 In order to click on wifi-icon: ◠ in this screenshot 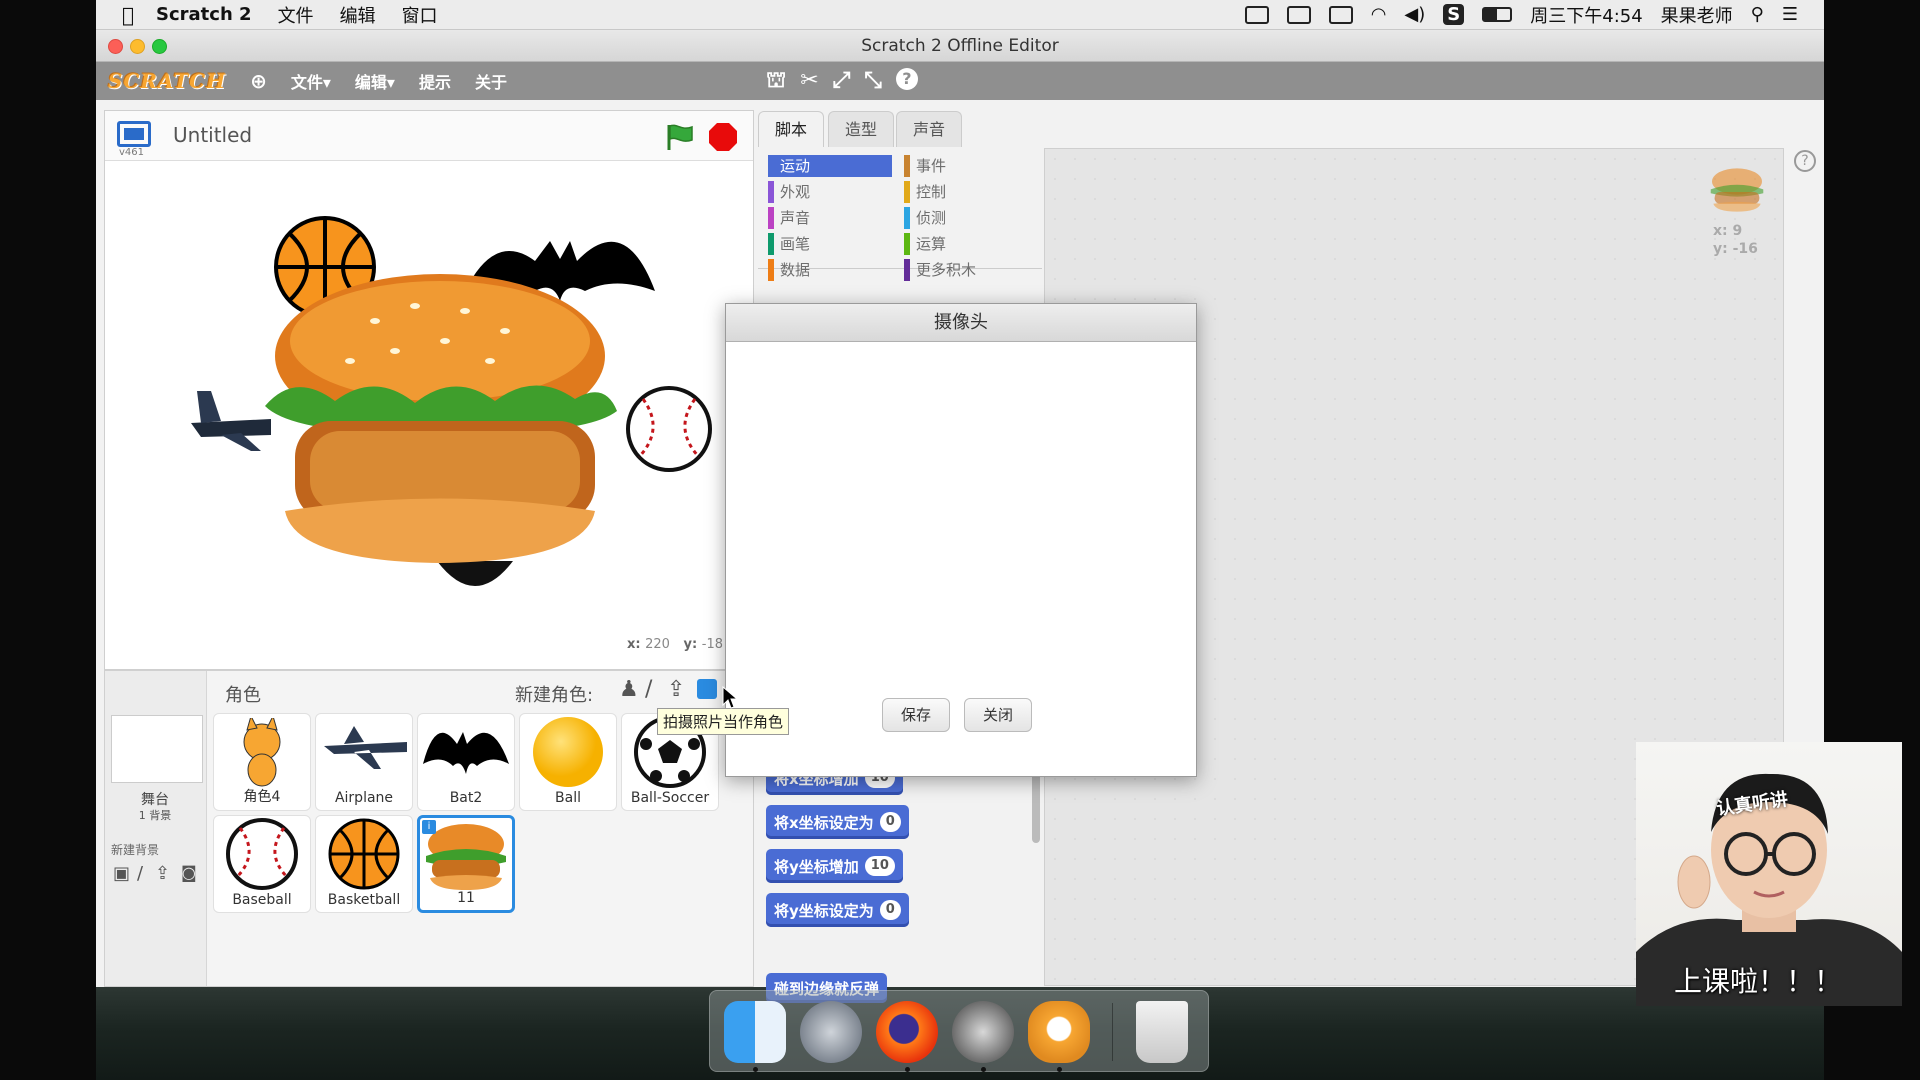, I will do `click(1379, 14)`.